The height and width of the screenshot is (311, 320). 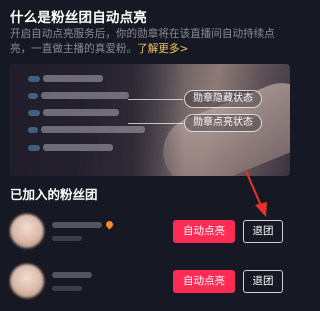 I want to click on info-title: 什么是粉丝团自动点亮, so click(x=78, y=18).